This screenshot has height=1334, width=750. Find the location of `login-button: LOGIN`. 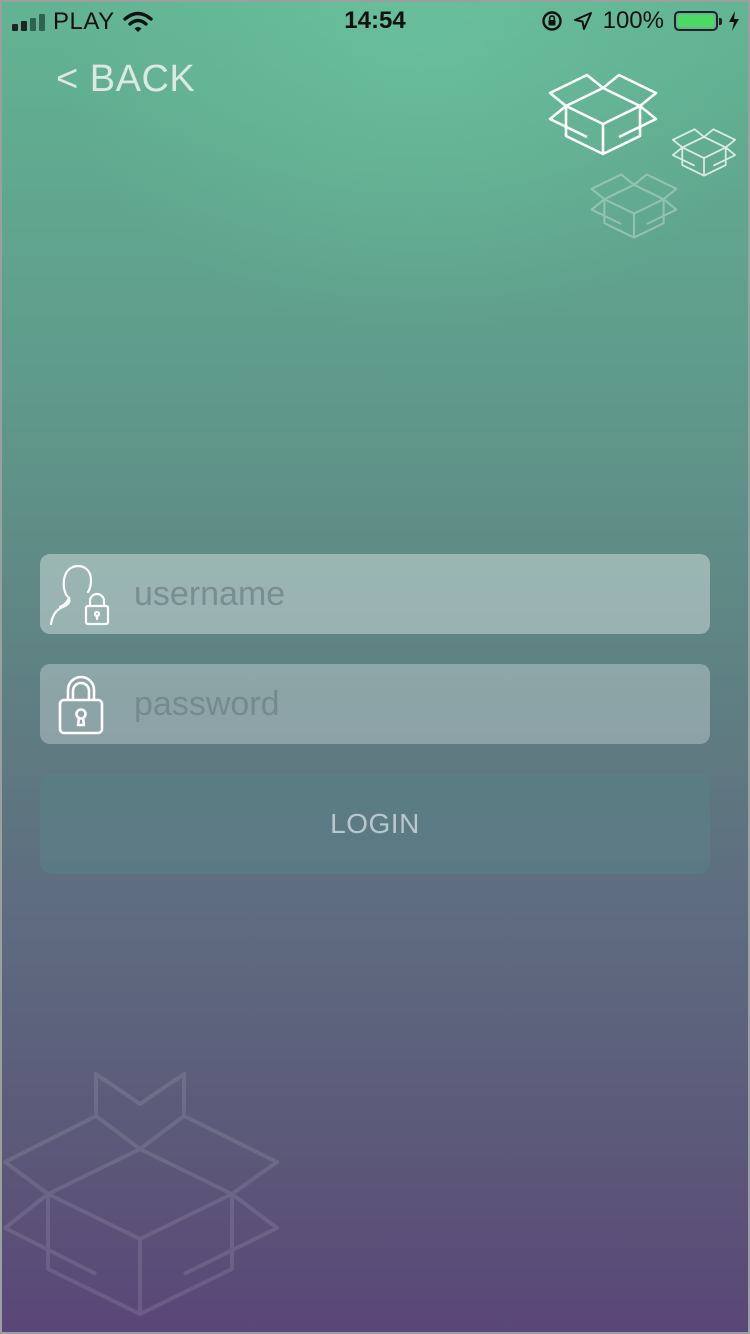

login-button: LOGIN is located at coordinates (375, 824).